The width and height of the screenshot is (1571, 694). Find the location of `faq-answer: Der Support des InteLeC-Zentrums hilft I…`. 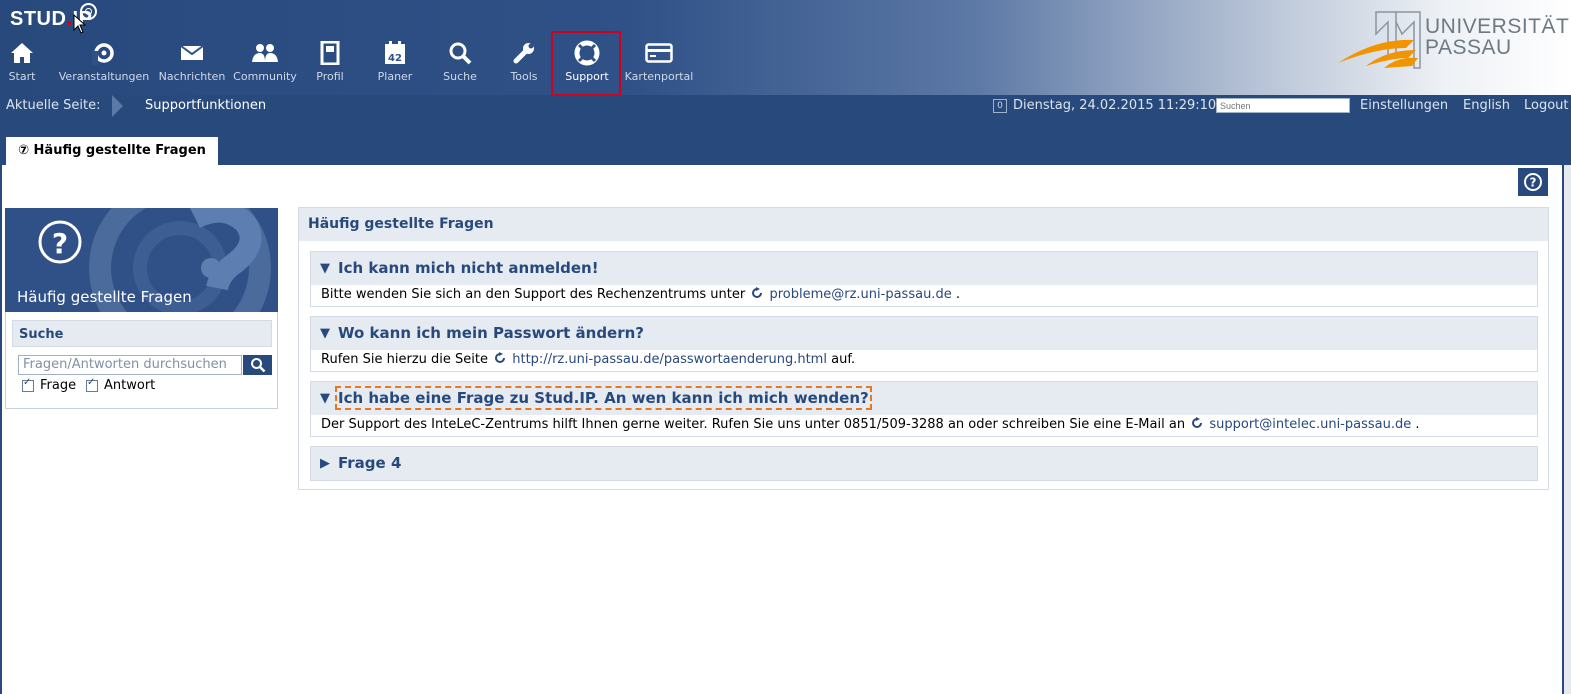

faq-answer: Der Support des InteLeC-Zentrums hilft I… is located at coordinates (924, 425).